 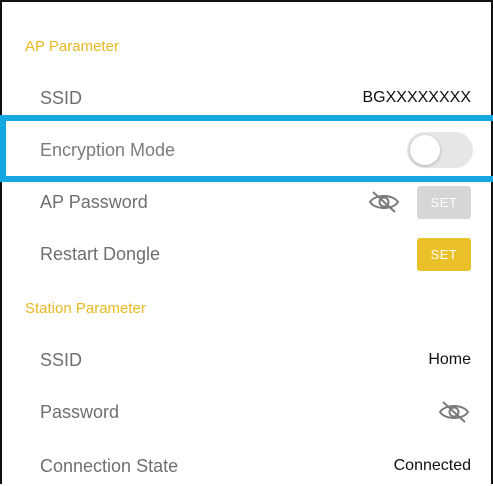 I want to click on restart-dongle-set-button: SET, so click(x=444, y=254).